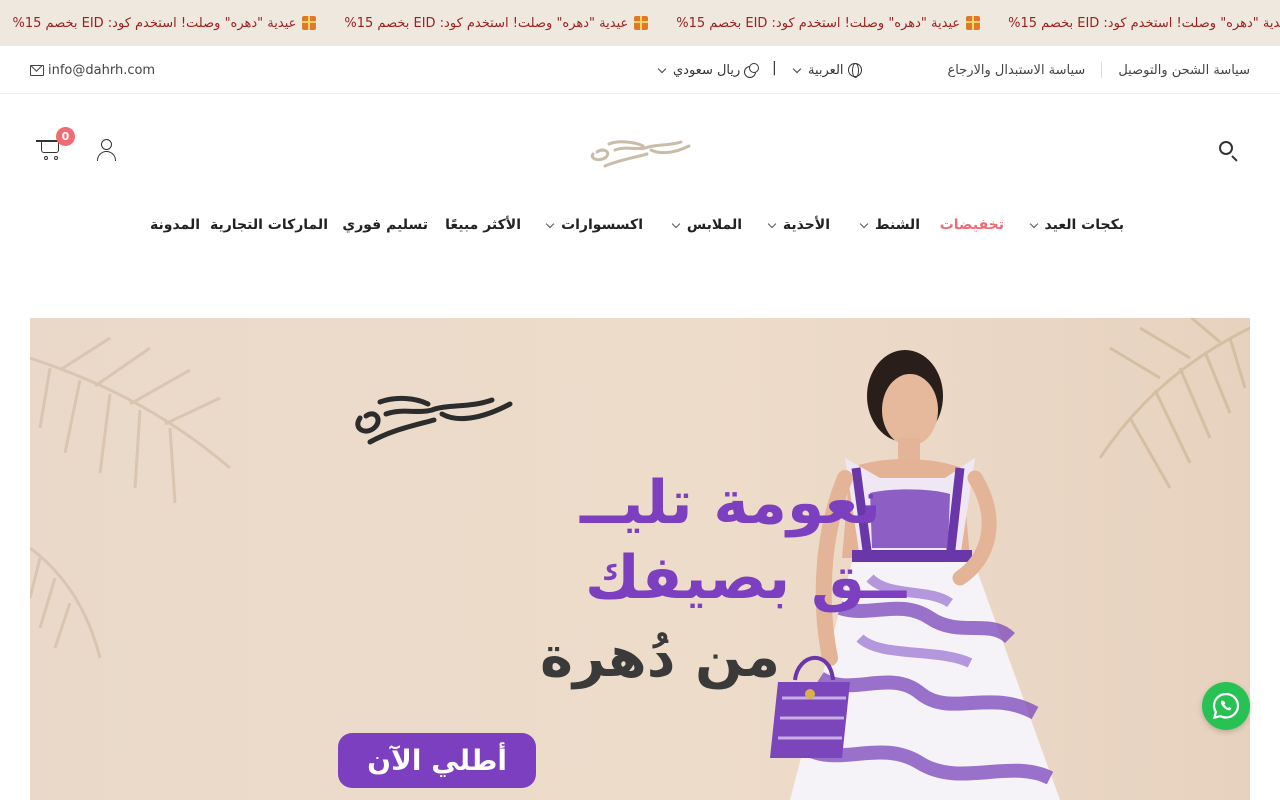  What do you see at coordinates (48, 146) in the screenshot?
I see `cart-icon` at bounding box center [48, 146].